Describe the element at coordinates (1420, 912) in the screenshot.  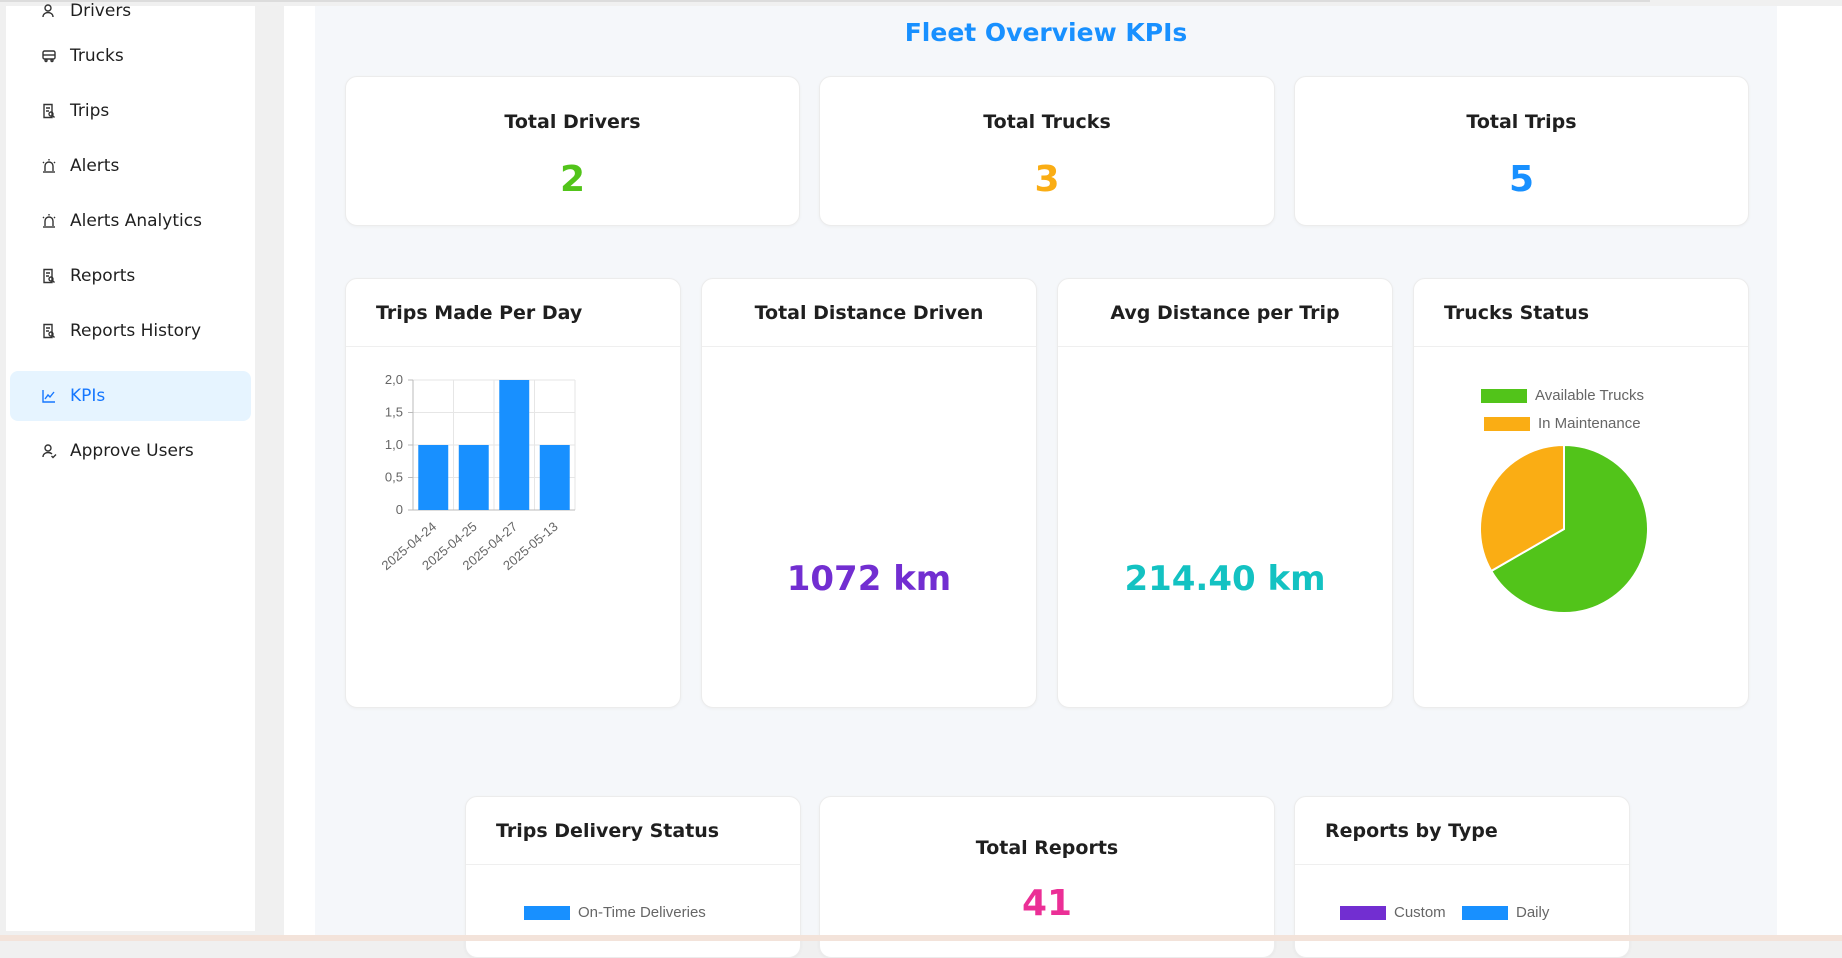
I see `legend-label: Custom` at that location.